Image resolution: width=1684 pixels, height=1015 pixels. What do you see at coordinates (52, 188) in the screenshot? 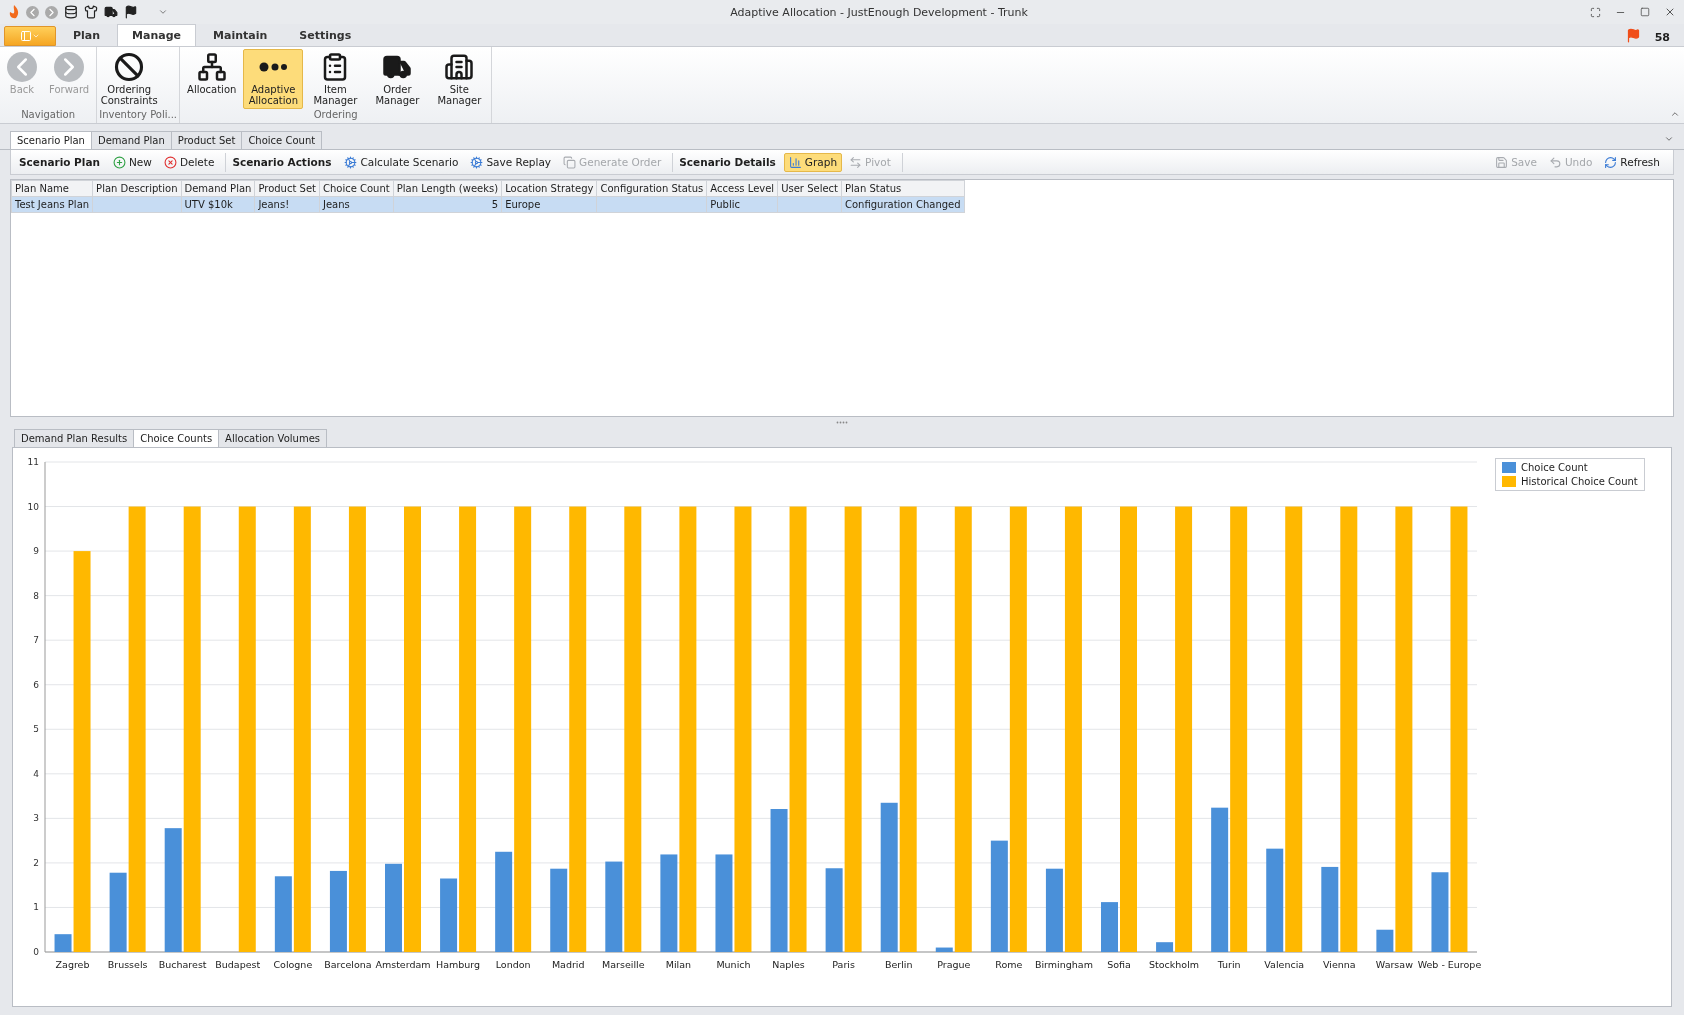
I see `column-header: Plan Name` at bounding box center [52, 188].